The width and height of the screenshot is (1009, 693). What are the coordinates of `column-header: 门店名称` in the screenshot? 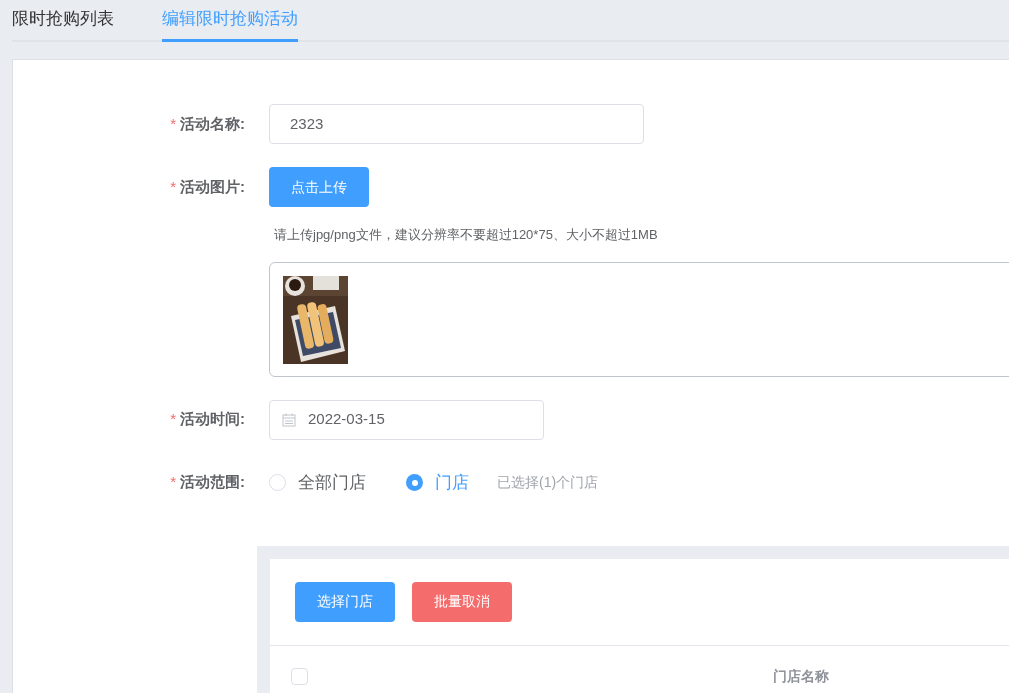 It's located at (801, 676).